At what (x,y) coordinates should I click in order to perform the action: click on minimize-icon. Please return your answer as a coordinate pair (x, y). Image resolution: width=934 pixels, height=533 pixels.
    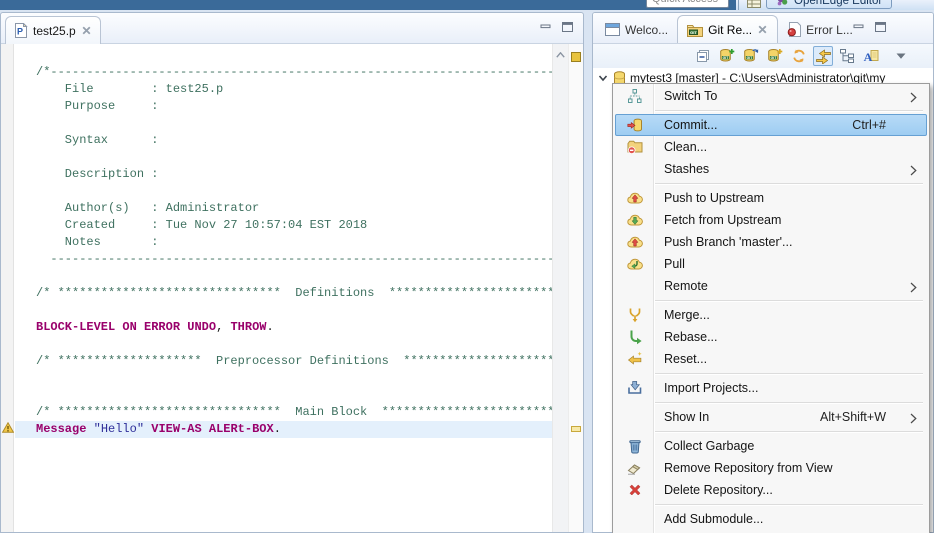
    Looking at the image, I should click on (545, 27).